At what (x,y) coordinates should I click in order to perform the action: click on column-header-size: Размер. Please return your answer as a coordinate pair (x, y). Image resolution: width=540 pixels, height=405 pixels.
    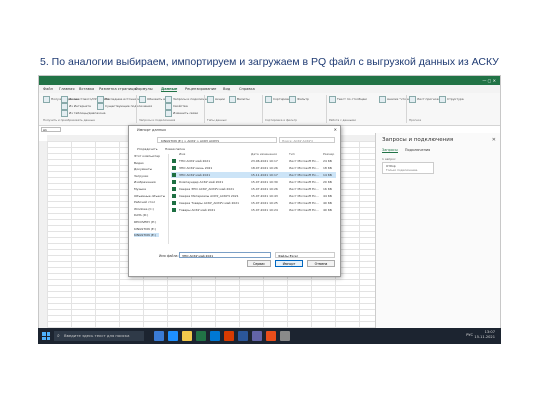
    Looking at the image, I should click on (328, 154).